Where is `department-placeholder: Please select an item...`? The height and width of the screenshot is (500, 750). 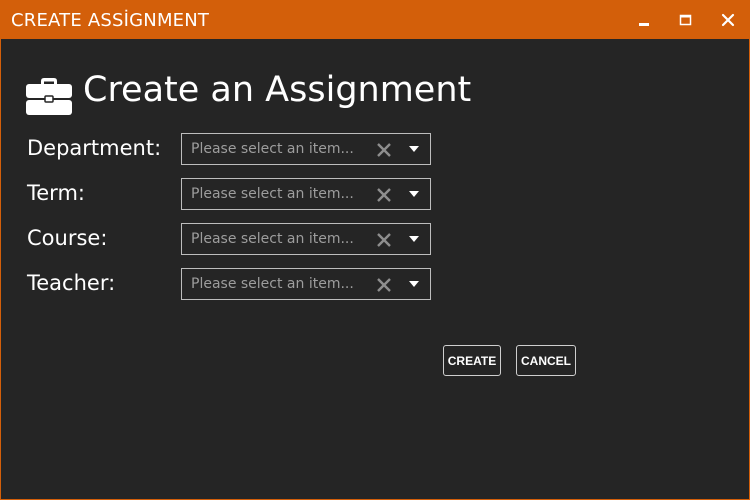
department-placeholder: Please select an item... is located at coordinates (272, 149).